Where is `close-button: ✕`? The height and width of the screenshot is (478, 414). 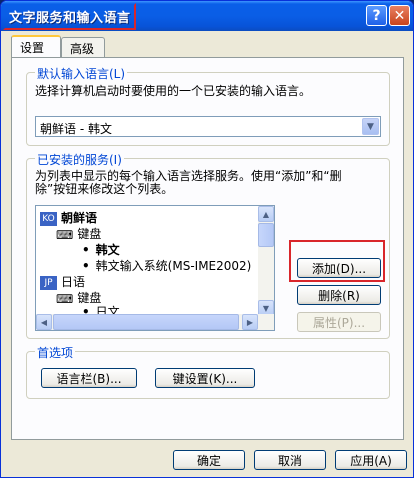 close-button: ✕ is located at coordinates (399, 15).